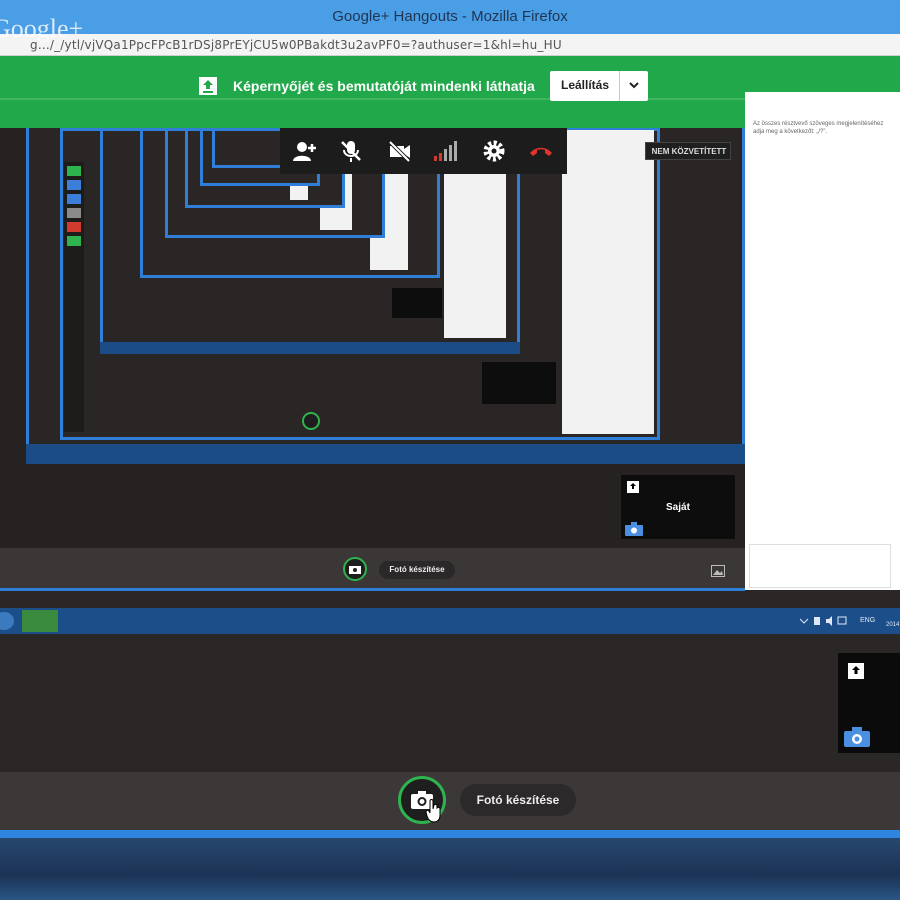 Image resolution: width=900 pixels, height=900 pixels. What do you see at coordinates (494, 151) in the screenshot?
I see `gear-icon` at bounding box center [494, 151].